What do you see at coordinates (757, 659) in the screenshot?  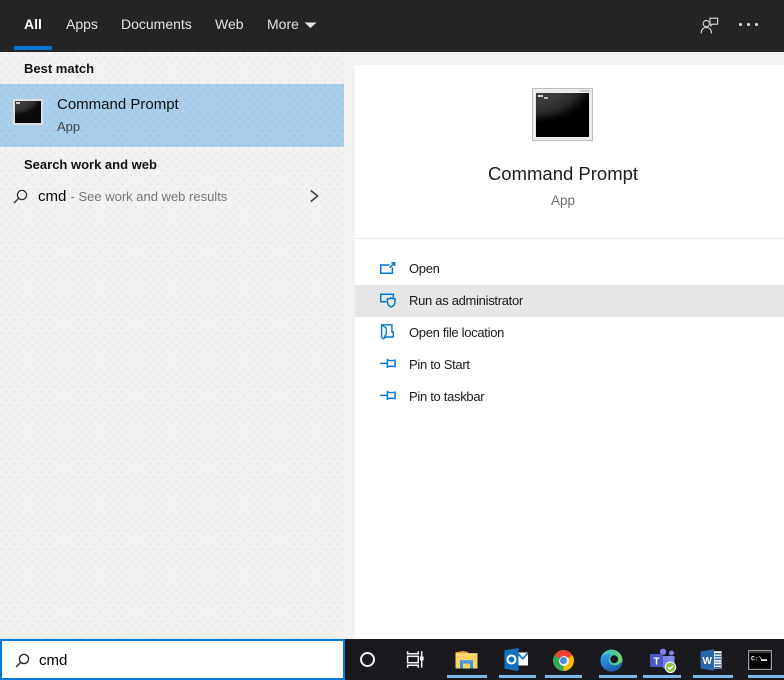 I see `svg-text: C:\` at bounding box center [757, 659].